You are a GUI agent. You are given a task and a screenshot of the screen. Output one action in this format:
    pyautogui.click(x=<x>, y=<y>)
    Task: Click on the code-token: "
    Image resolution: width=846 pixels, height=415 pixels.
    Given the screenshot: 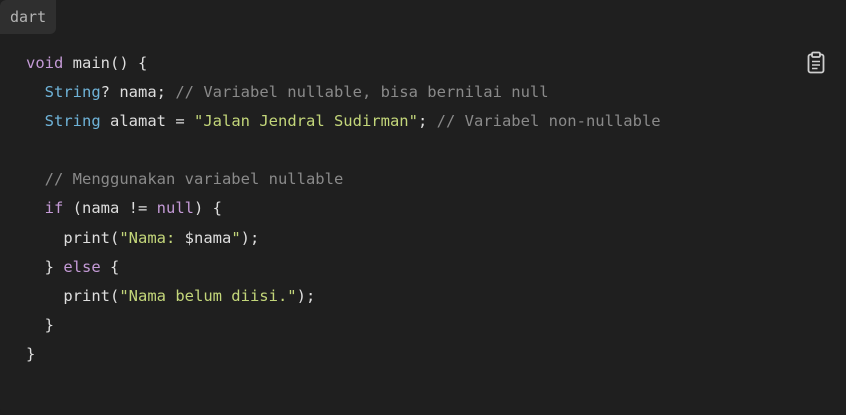 What is the action you would take?
    pyautogui.click(x=236, y=237)
    